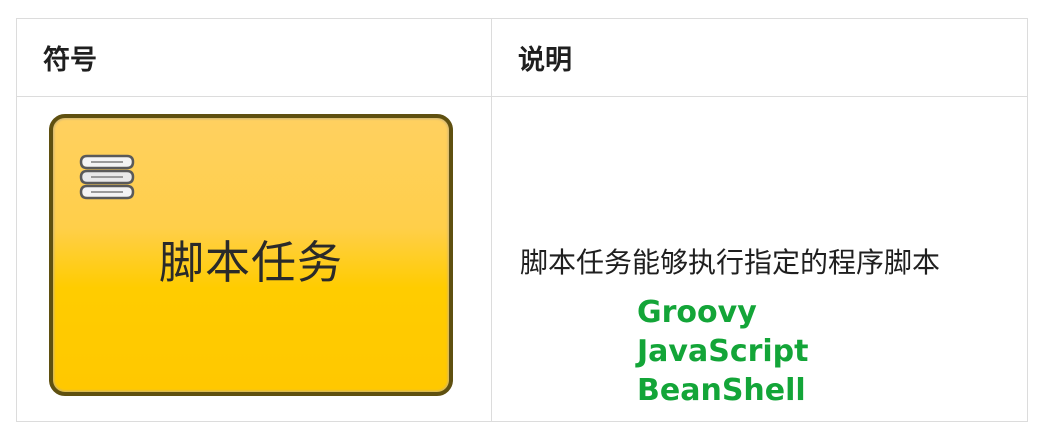 Image resolution: width=1040 pixels, height=438 pixels. Describe the element at coordinates (697, 312) in the screenshot. I see `language-item: Groovy` at that location.